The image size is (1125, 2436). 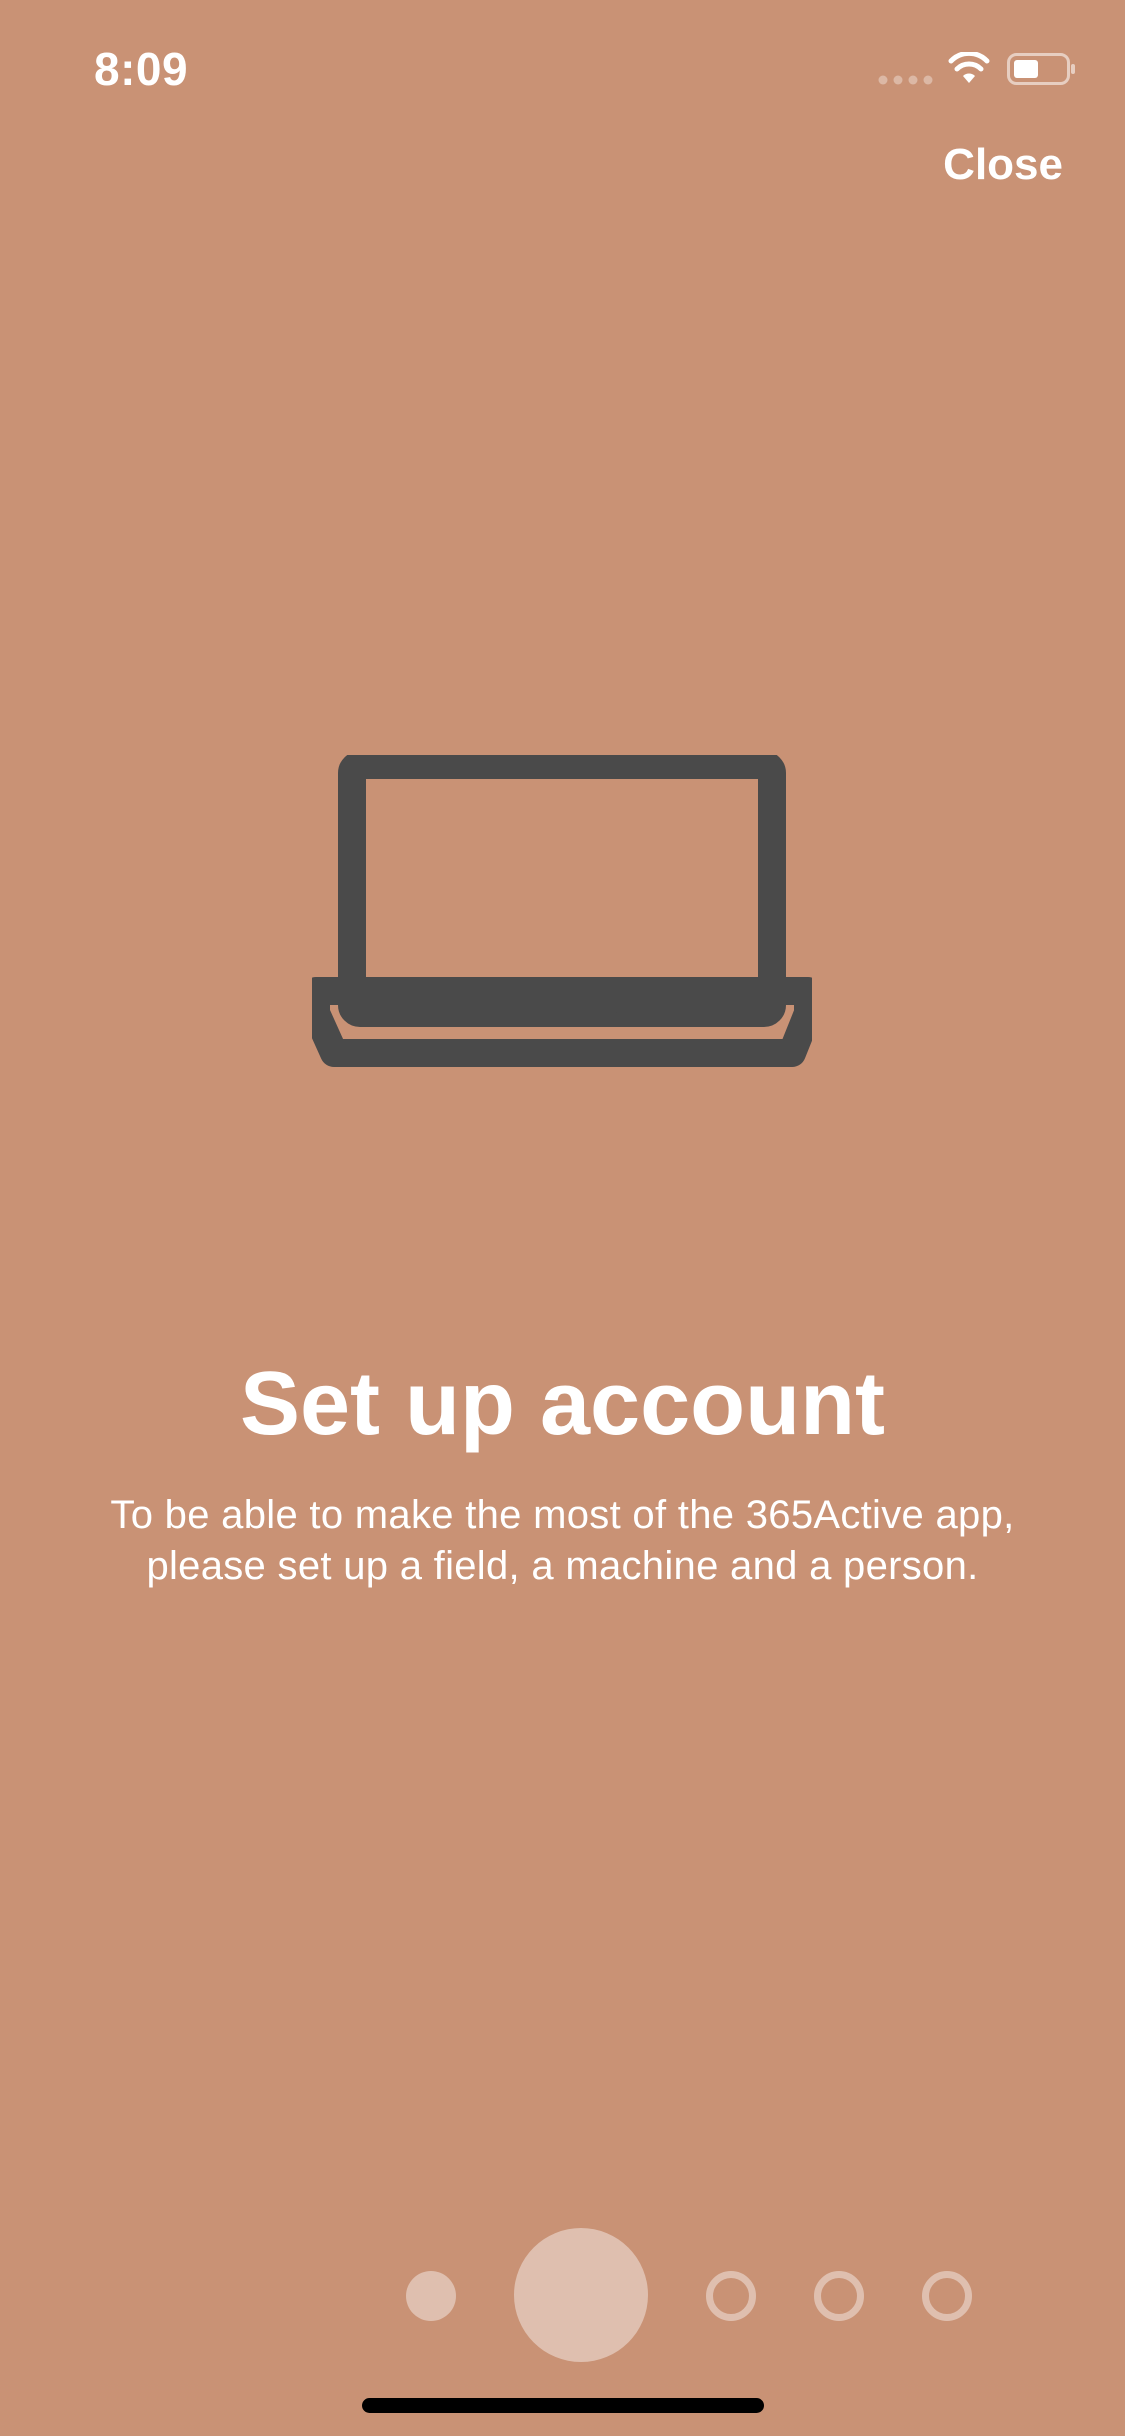 I want to click on home-indicator, so click(x=563, y=2405).